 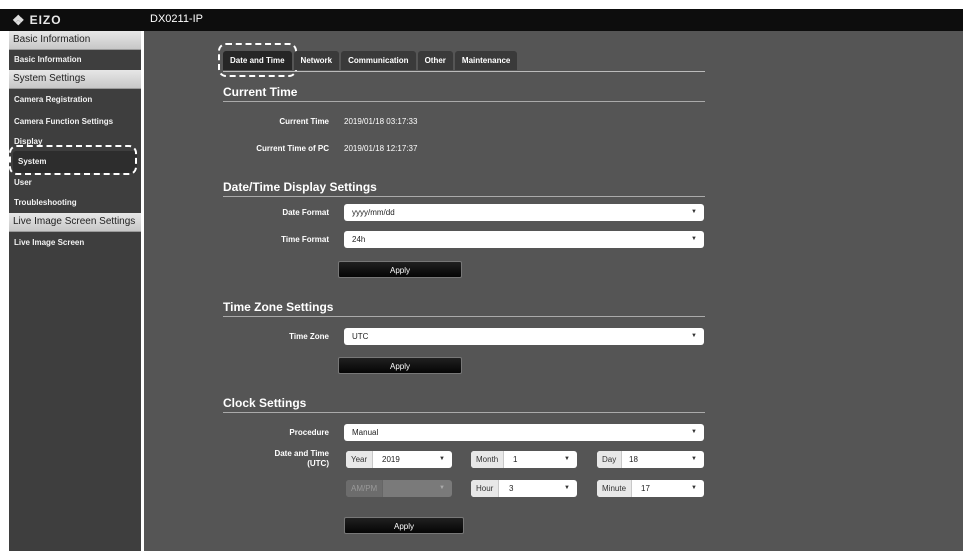 I want to click on year-value: 2019, so click(x=391, y=459).